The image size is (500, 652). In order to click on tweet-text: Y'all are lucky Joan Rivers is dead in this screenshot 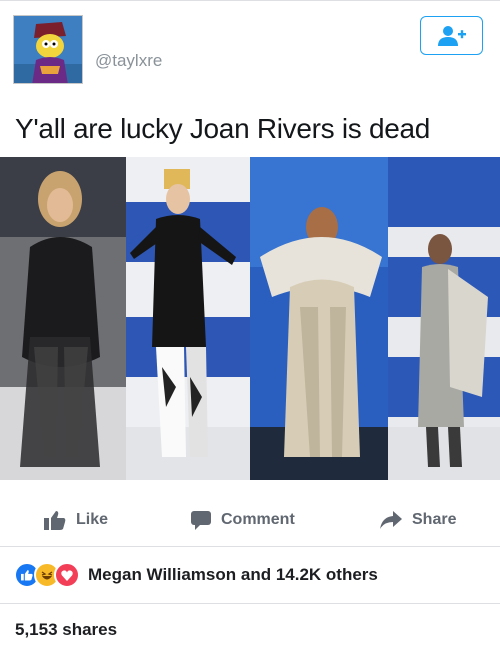, I will do `click(223, 128)`.